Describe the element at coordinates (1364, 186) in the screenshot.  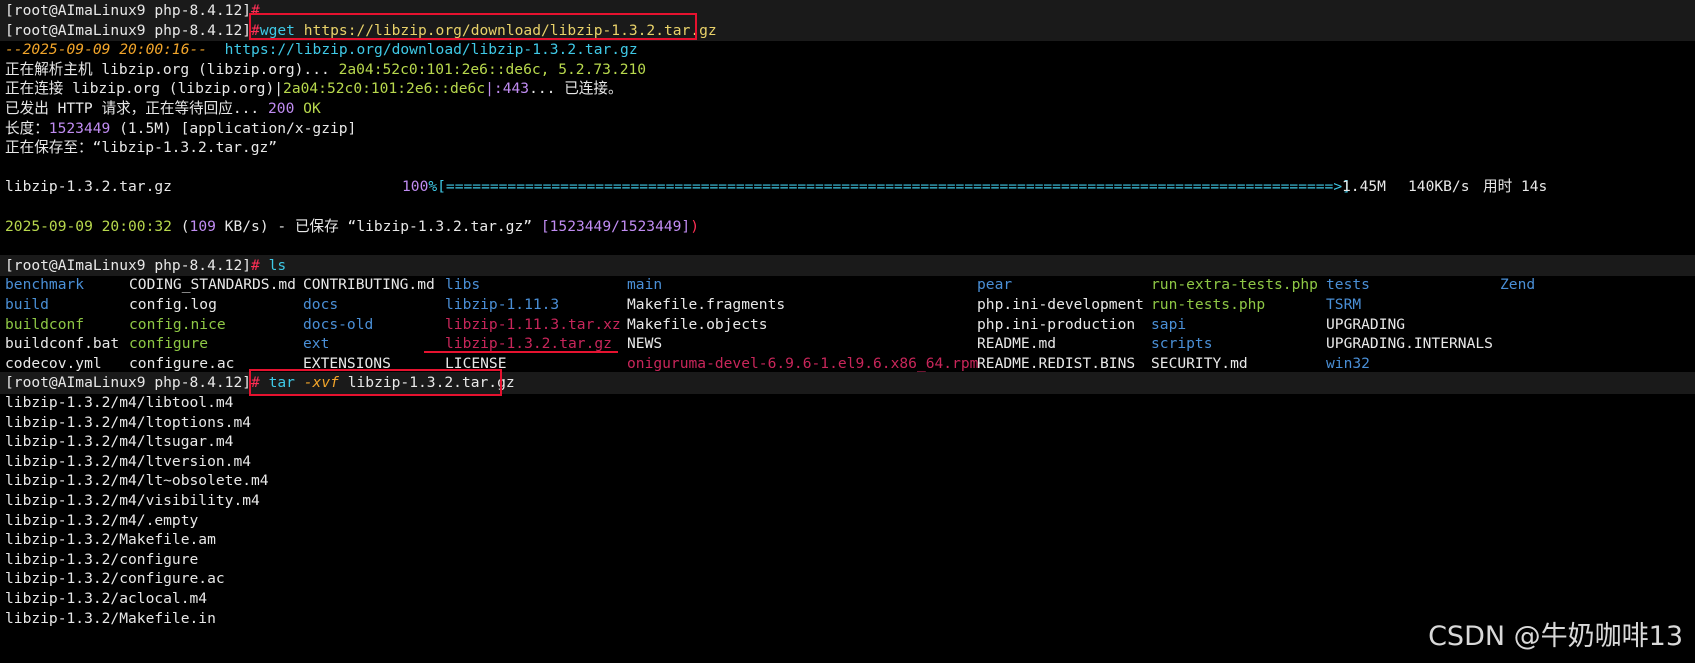
I see `progress-size: 1.45M` at that location.